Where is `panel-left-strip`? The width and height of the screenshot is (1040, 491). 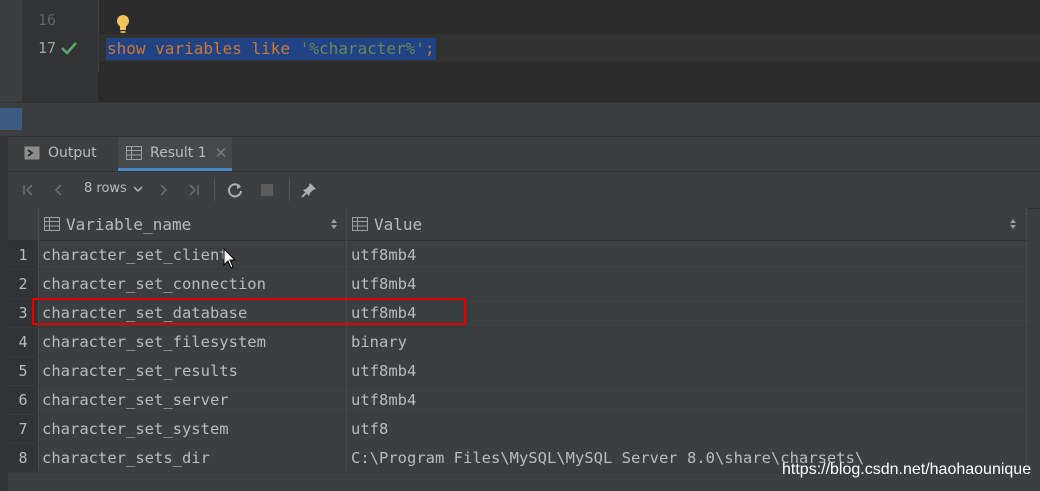
panel-left-strip is located at coordinates (4, 314).